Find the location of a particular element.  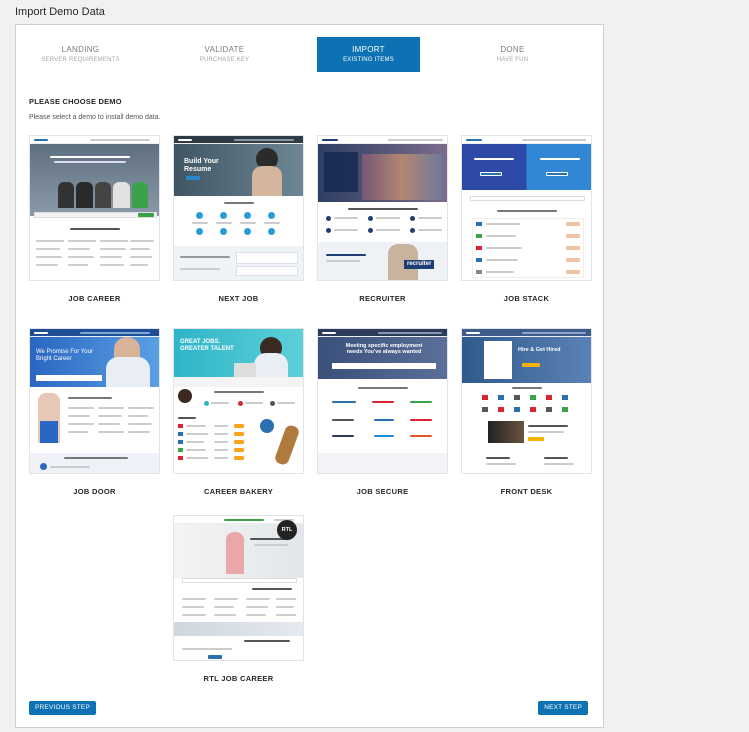

step-validate: VALIDATE PURCHASE KEY is located at coordinates (224, 54).